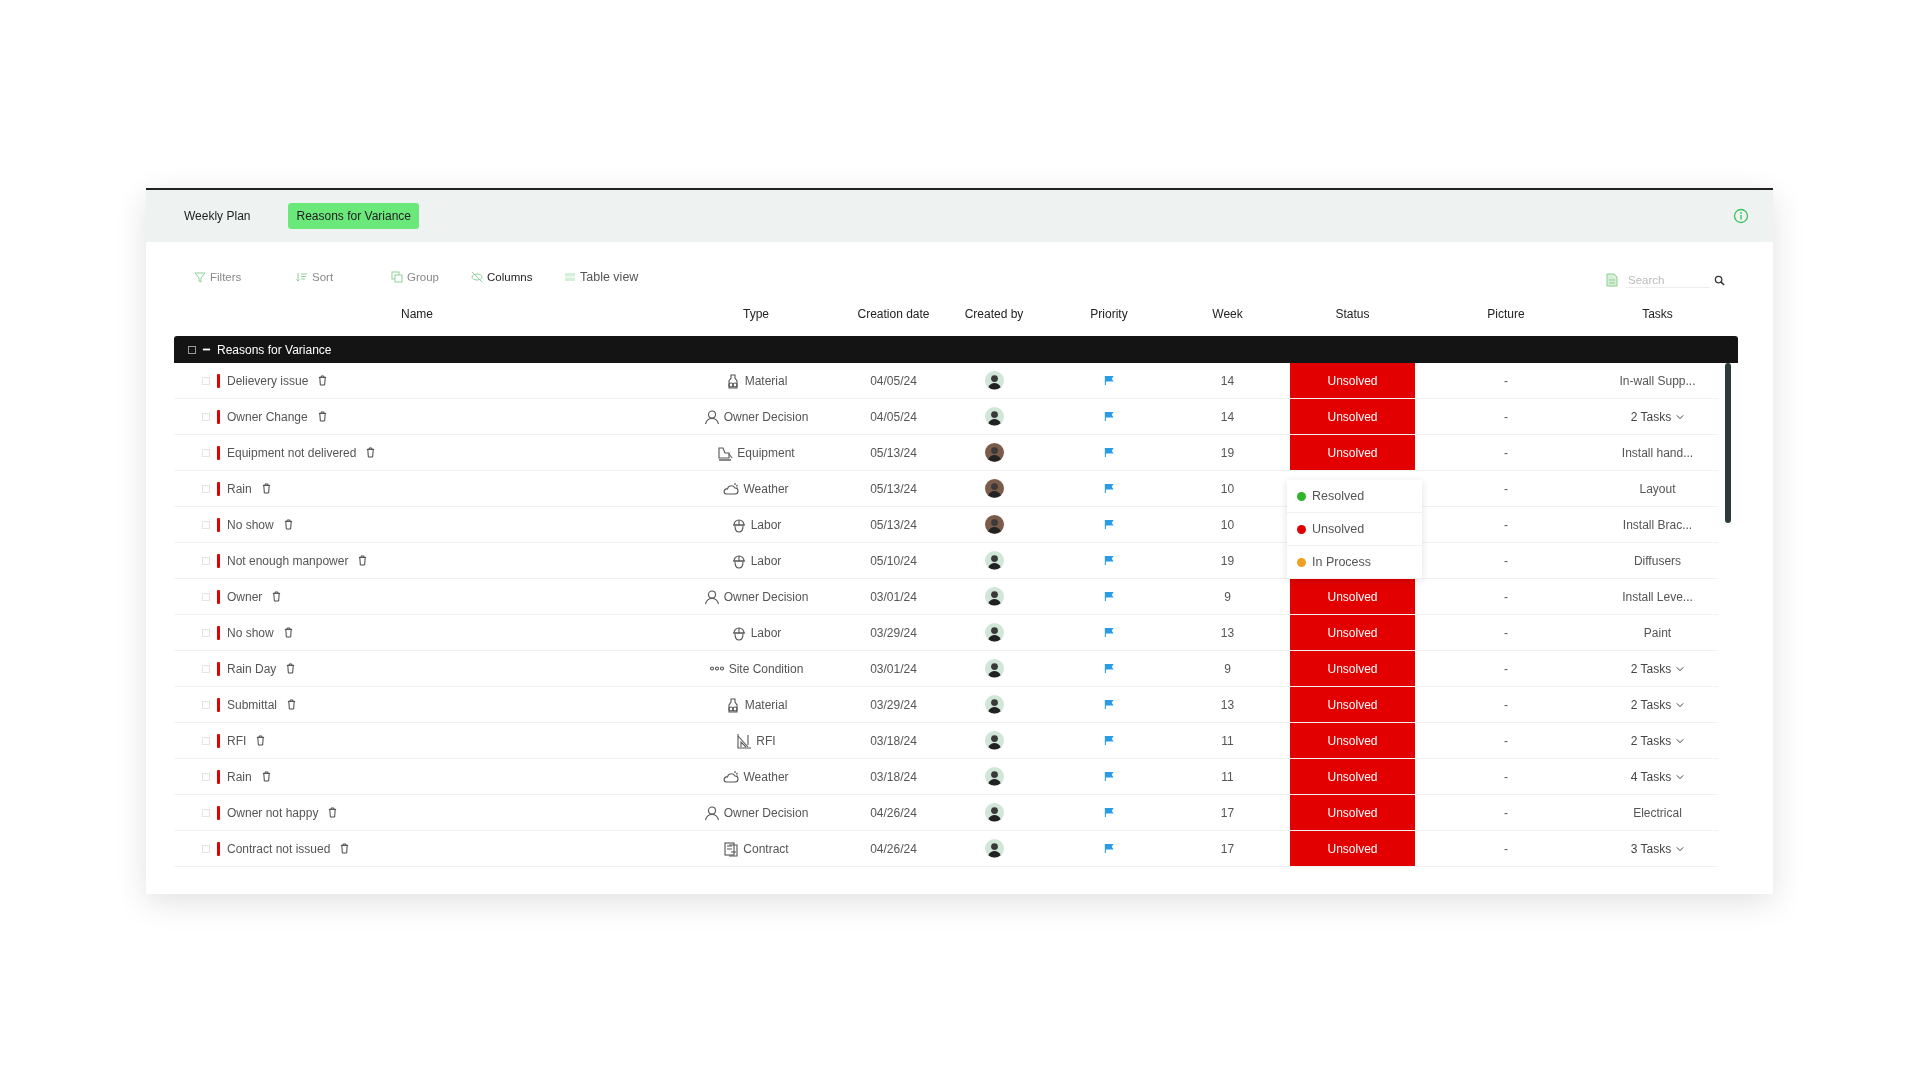  Describe the element at coordinates (243, 277) in the screenshot. I see `toolbar-button: Filters` at that location.